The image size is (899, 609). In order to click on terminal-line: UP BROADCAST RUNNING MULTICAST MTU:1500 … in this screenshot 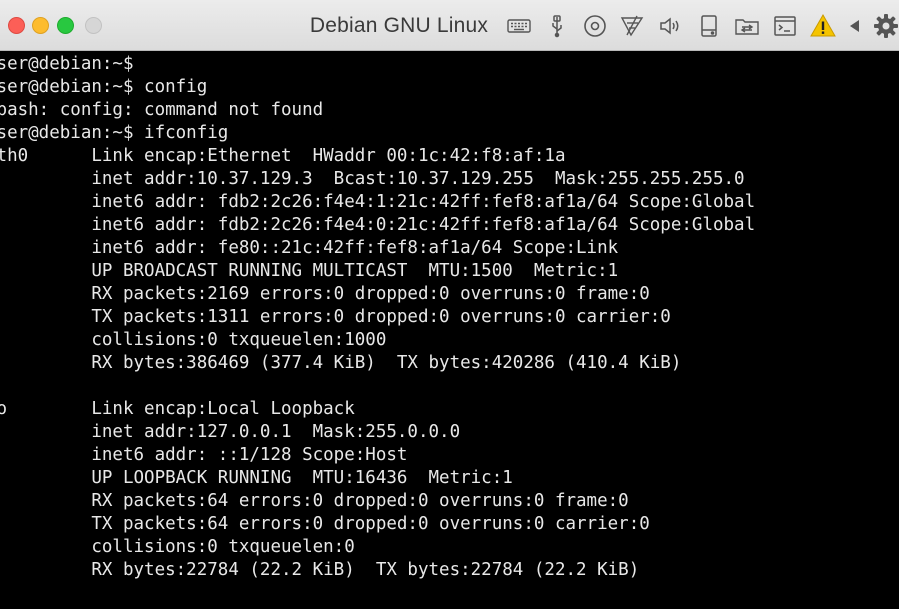, I will do `click(309, 271)`.